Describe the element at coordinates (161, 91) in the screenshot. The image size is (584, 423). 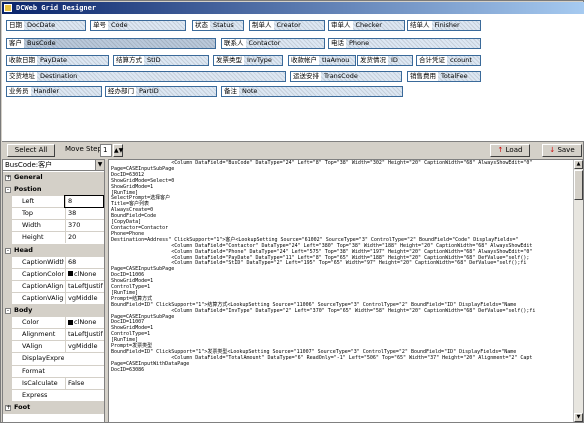
I see `field-partid: 经办部门 PartID` at that location.